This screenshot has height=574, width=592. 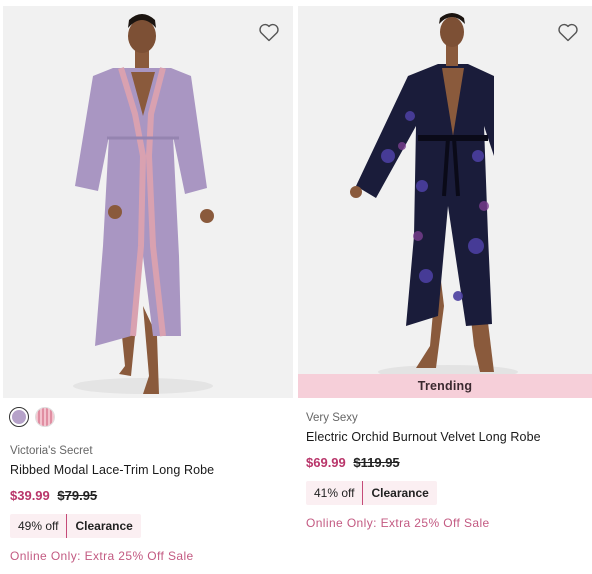 I want to click on discount-percent: 49% off, so click(x=39, y=526).